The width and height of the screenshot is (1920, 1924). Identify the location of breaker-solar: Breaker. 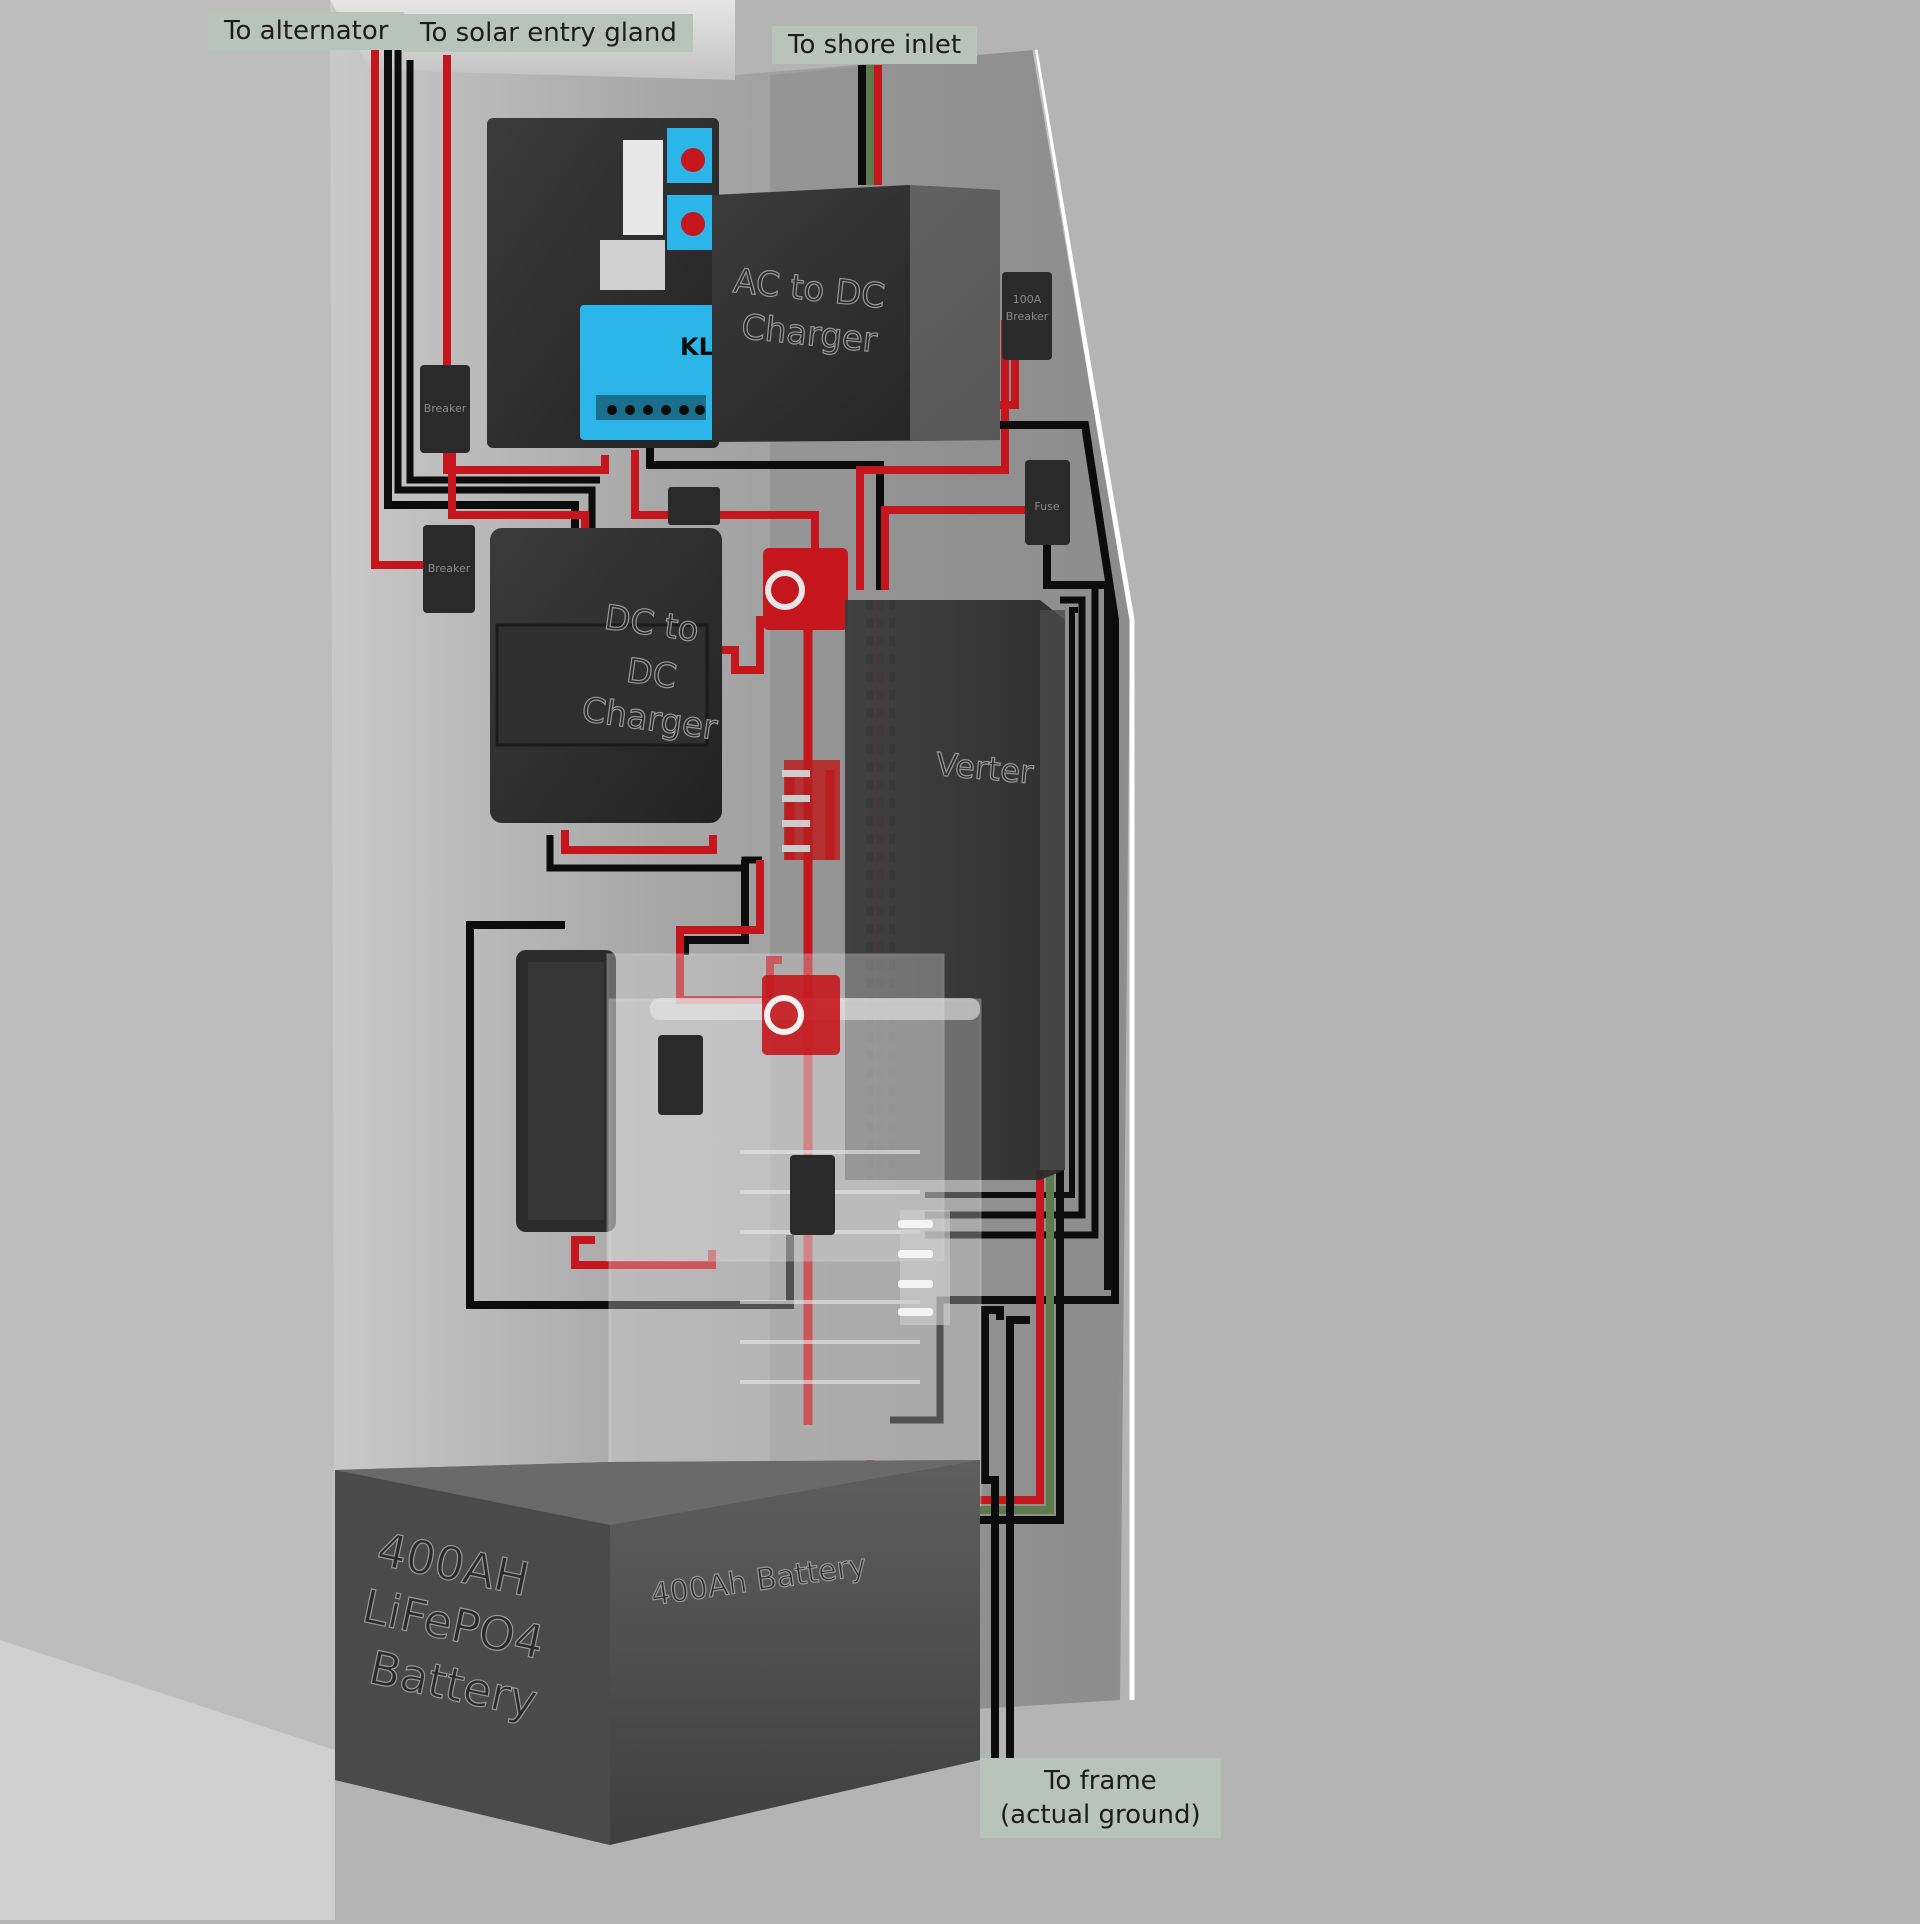
(445, 409).